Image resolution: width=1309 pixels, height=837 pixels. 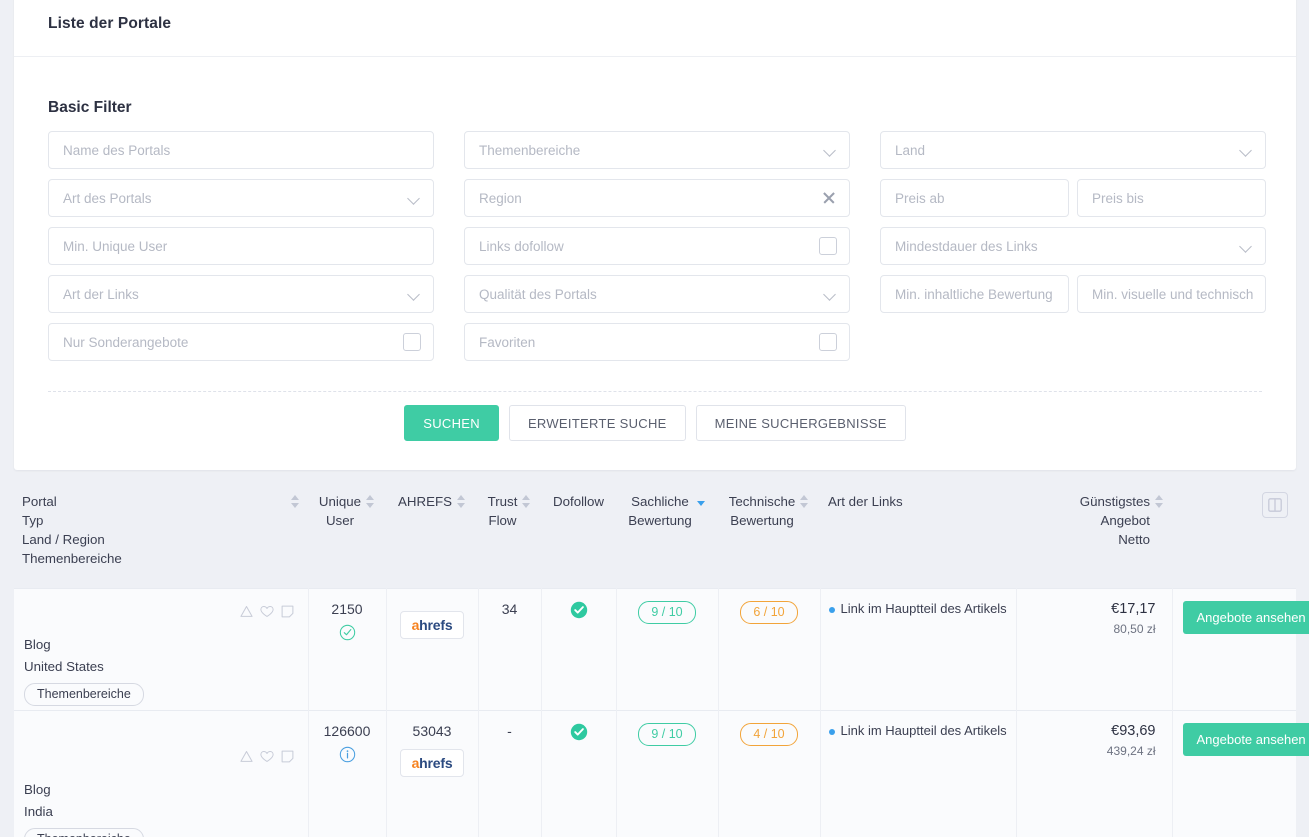 I want to click on sort-icon-sachliche-bewertung, so click(x=701, y=501).